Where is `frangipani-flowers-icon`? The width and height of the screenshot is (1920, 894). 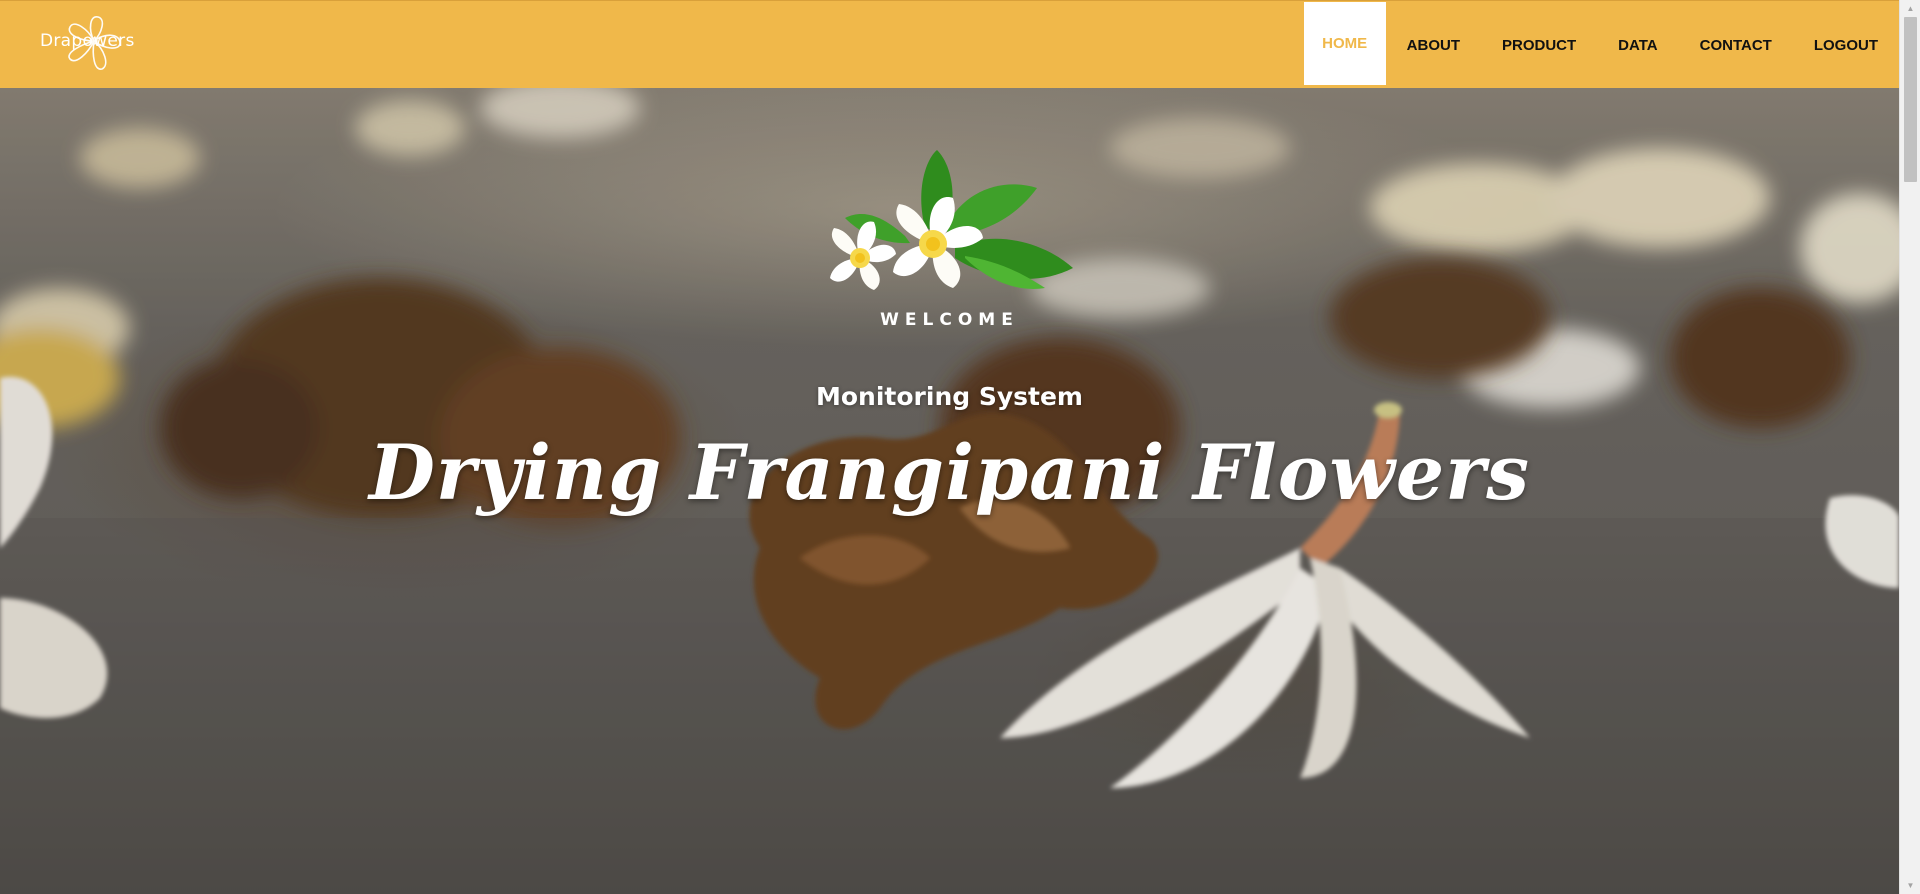 frangipani-flowers-icon is located at coordinates (951, 220).